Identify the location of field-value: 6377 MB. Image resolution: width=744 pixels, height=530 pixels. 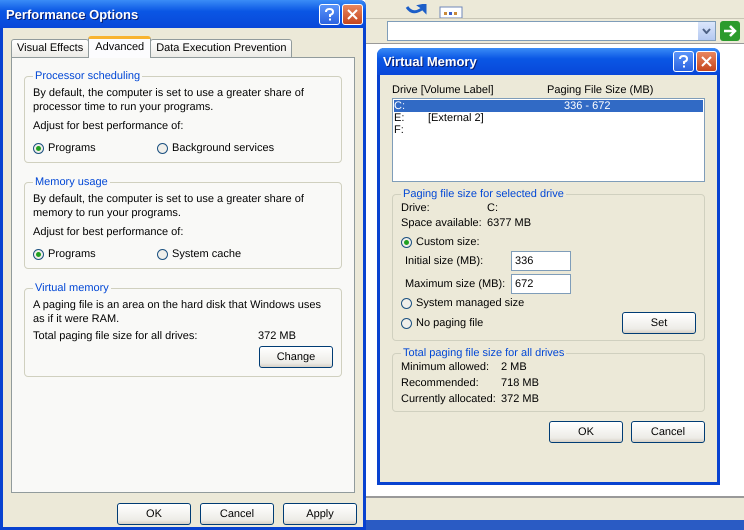
(509, 223).